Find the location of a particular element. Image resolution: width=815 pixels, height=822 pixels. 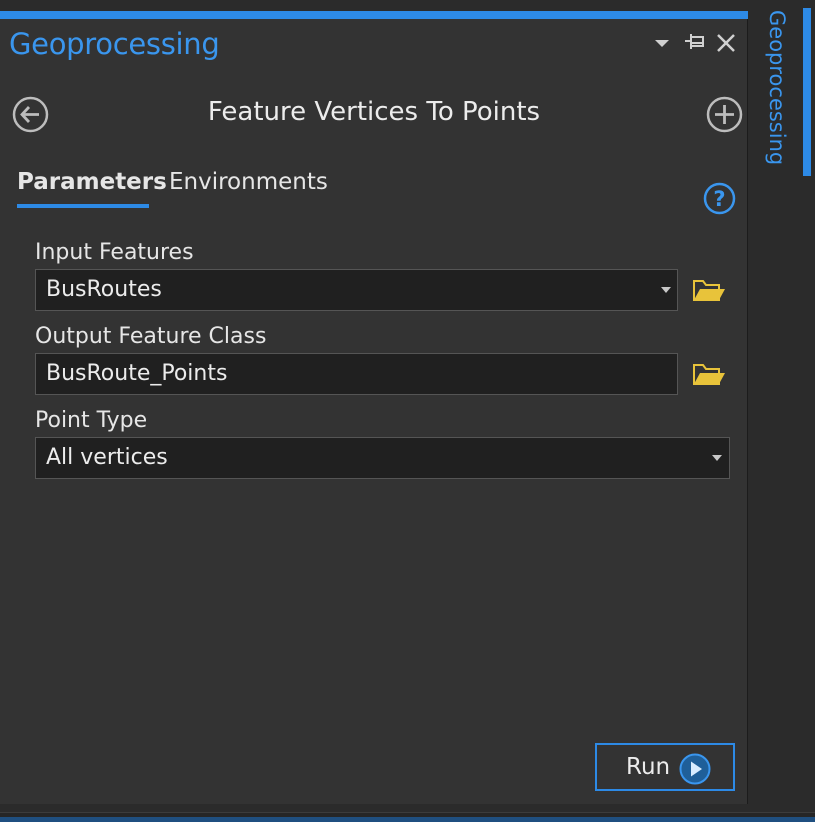

tab-parameters: Parameters is located at coordinates (92, 183).